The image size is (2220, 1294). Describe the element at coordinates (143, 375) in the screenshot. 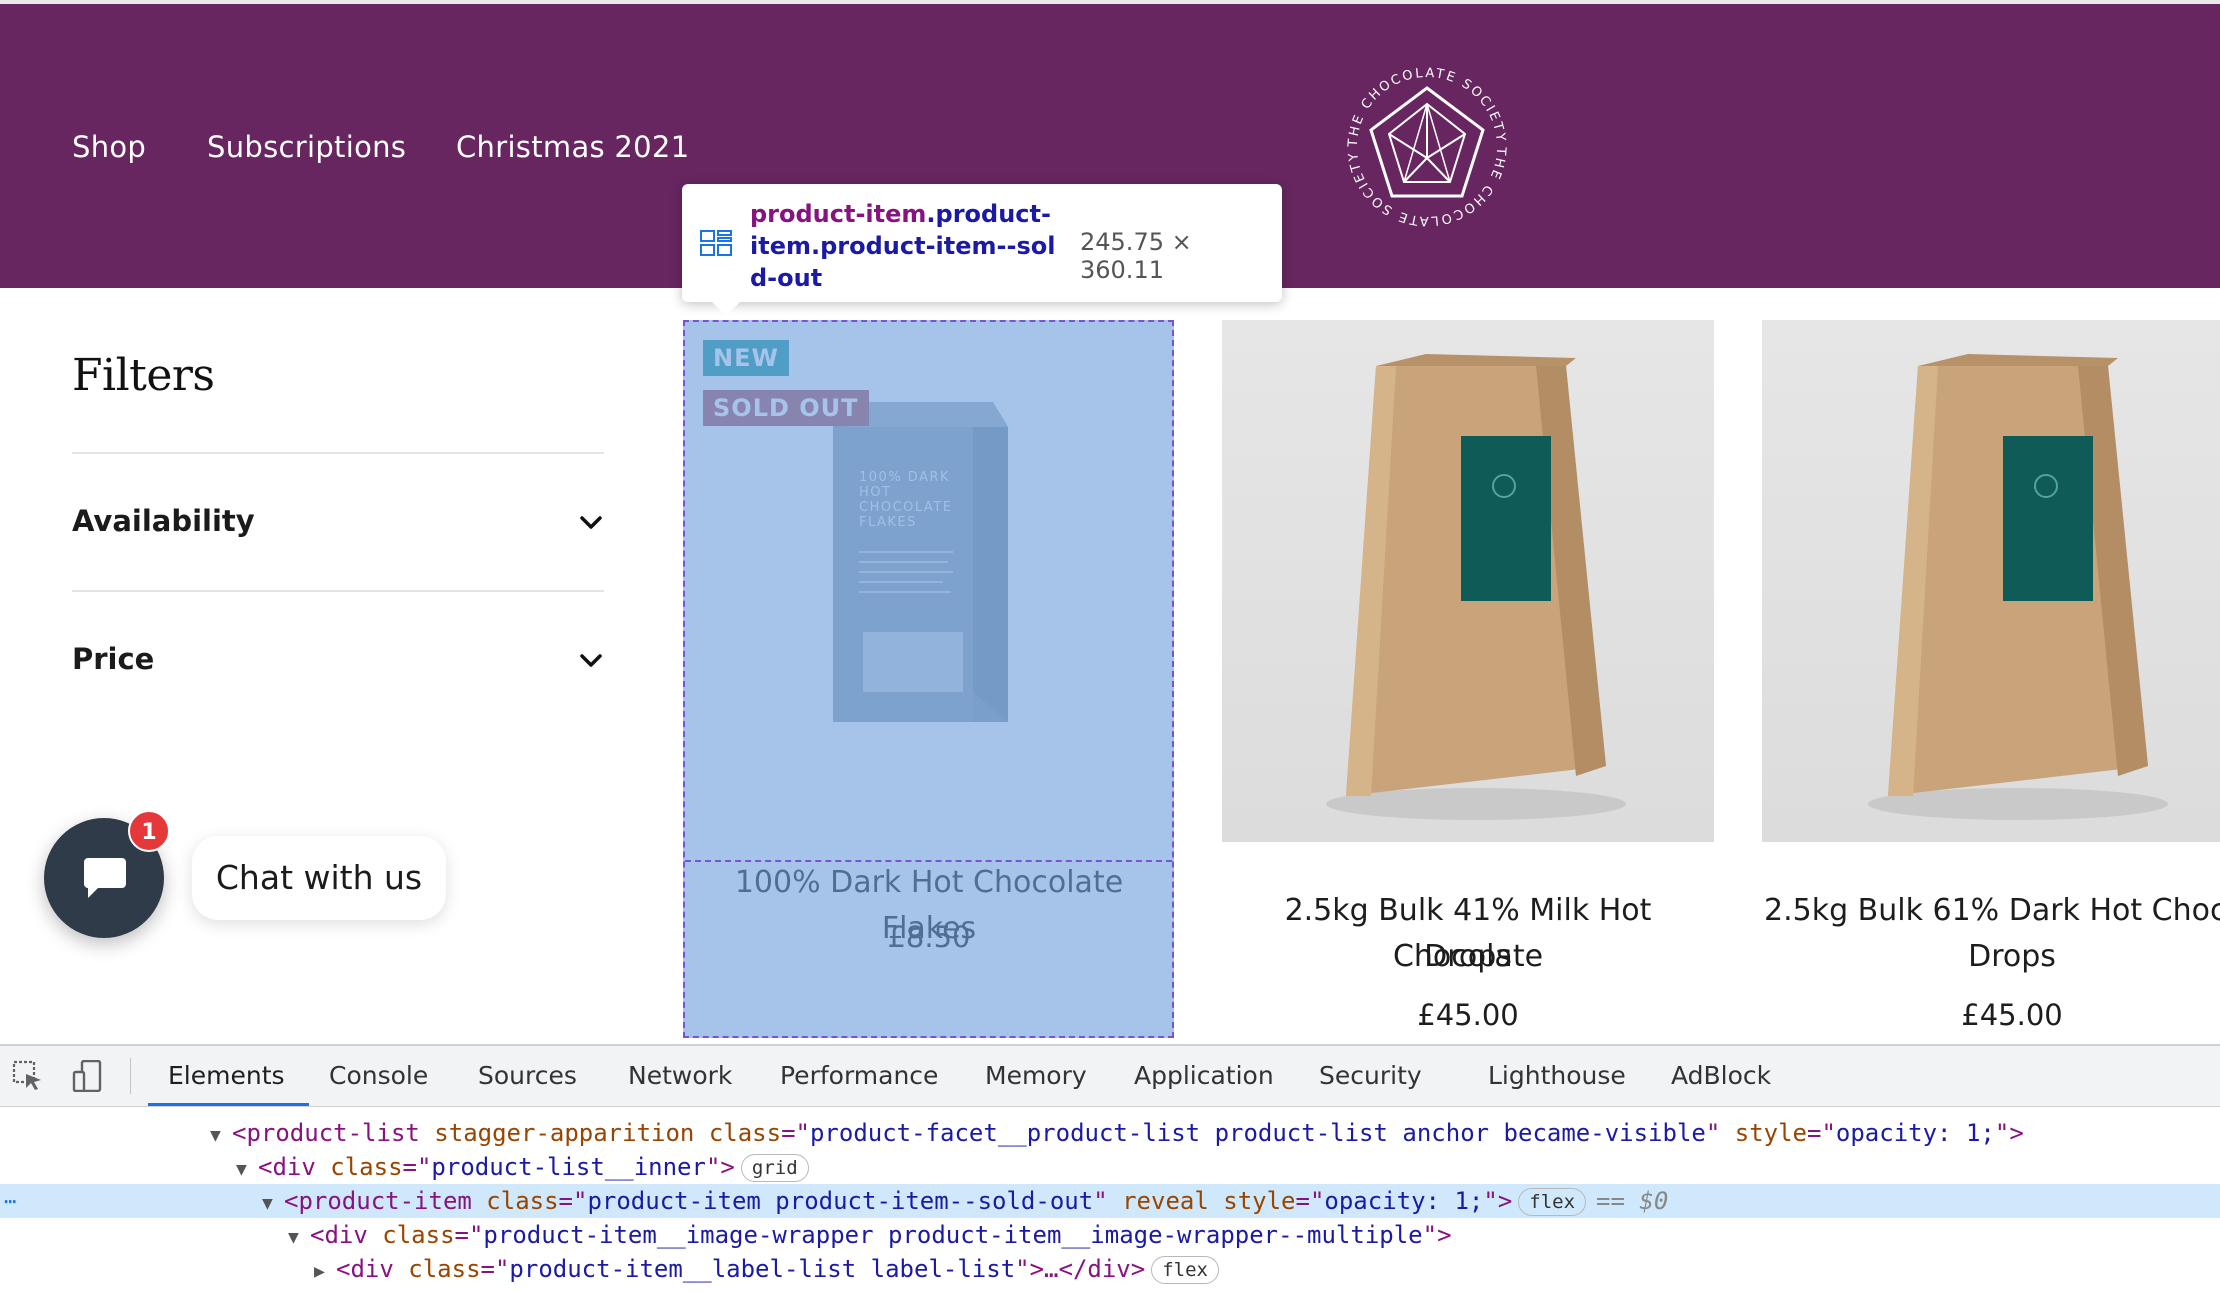

I see `filters-title: Filters` at that location.